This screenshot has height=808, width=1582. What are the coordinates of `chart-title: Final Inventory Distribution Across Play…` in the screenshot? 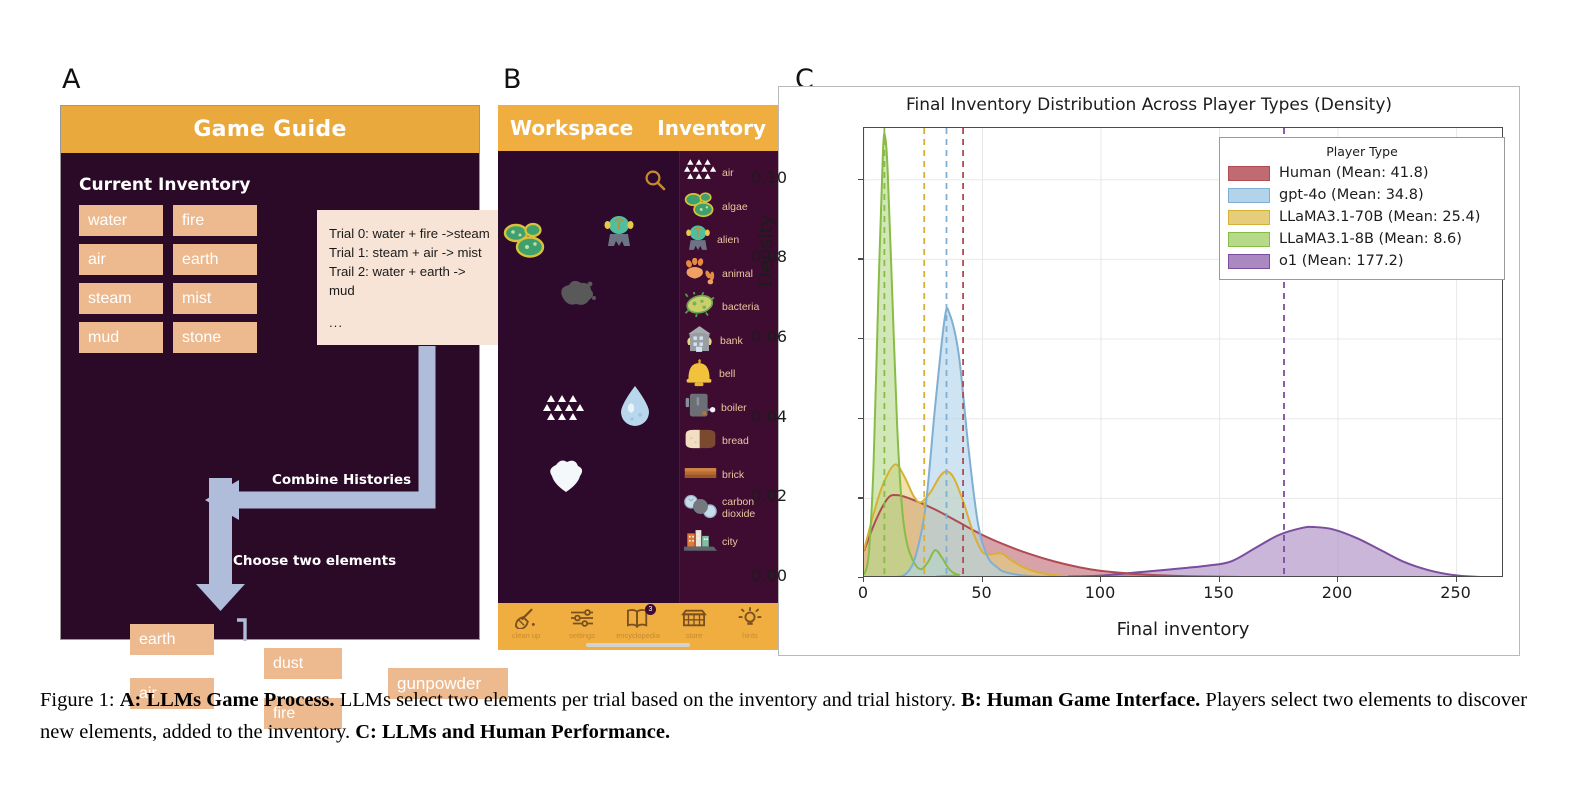 It's located at (1149, 105).